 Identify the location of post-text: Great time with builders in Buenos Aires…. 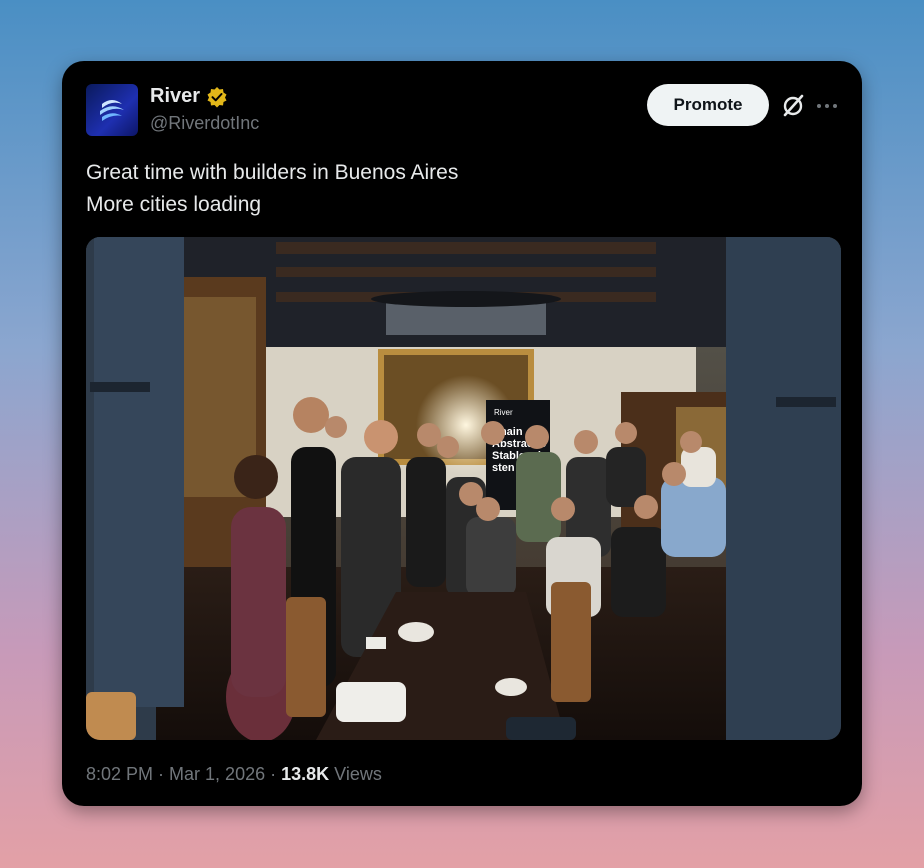
(272, 189).